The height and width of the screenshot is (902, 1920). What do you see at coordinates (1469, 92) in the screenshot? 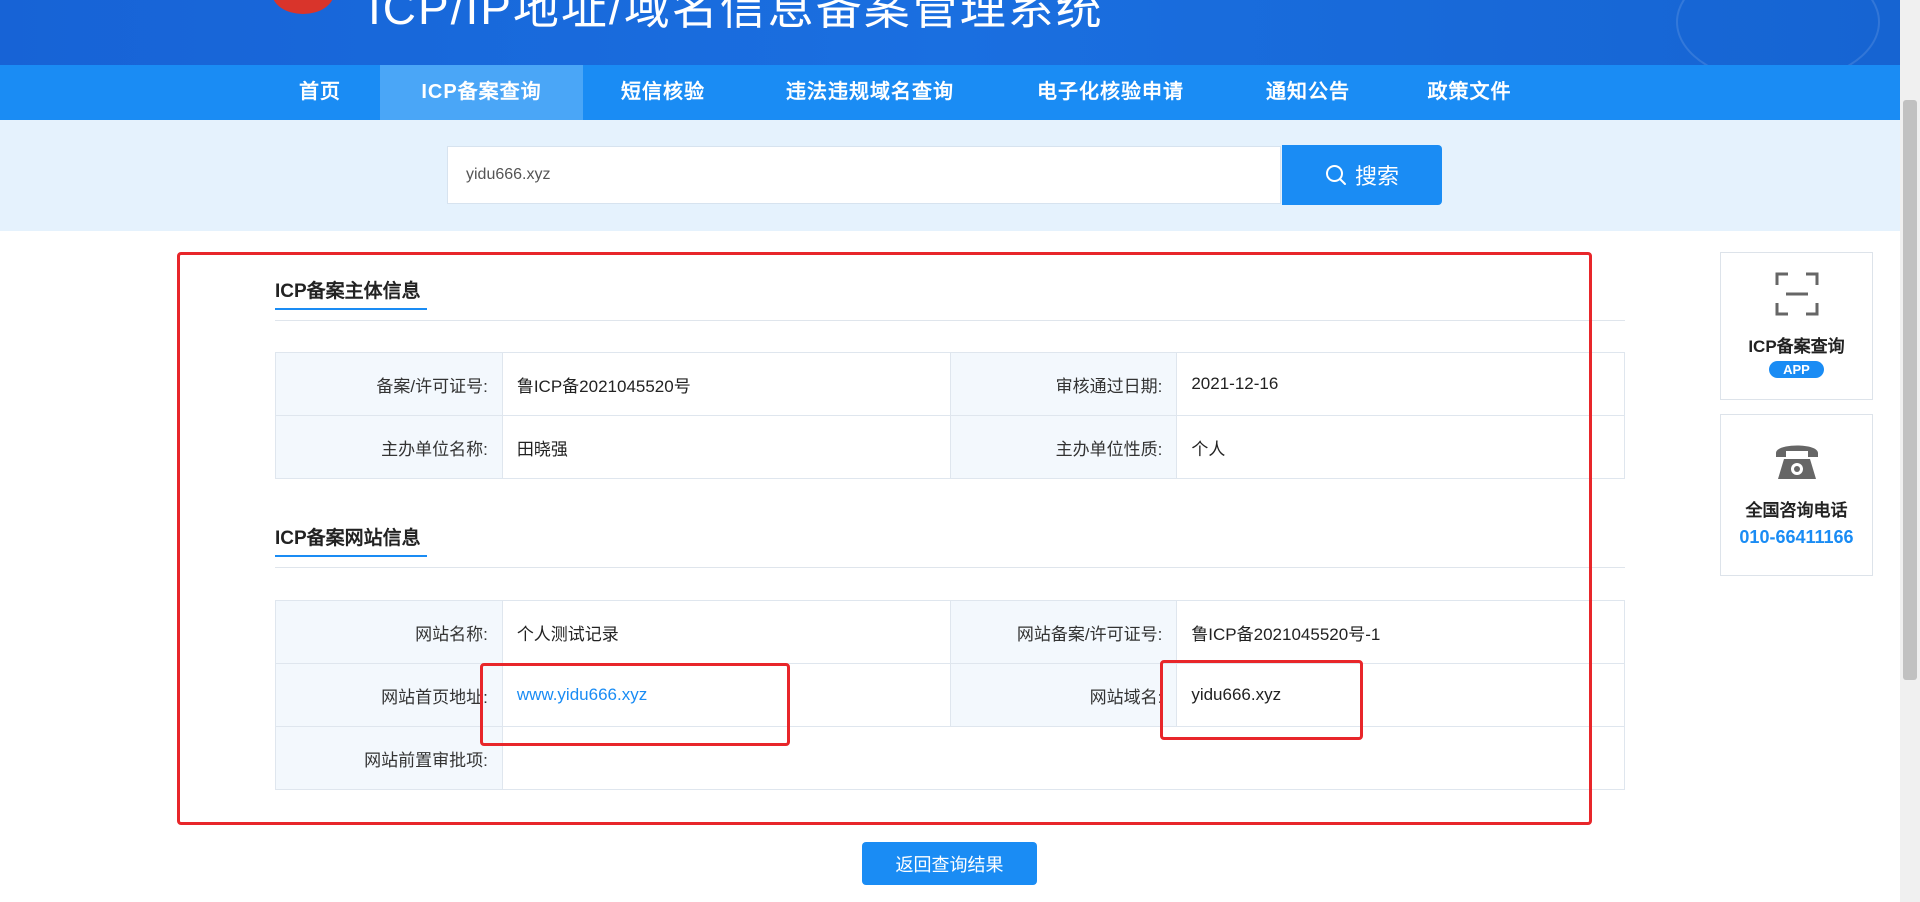
I see `nav-item-policy: 政策文件` at bounding box center [1469, 92].